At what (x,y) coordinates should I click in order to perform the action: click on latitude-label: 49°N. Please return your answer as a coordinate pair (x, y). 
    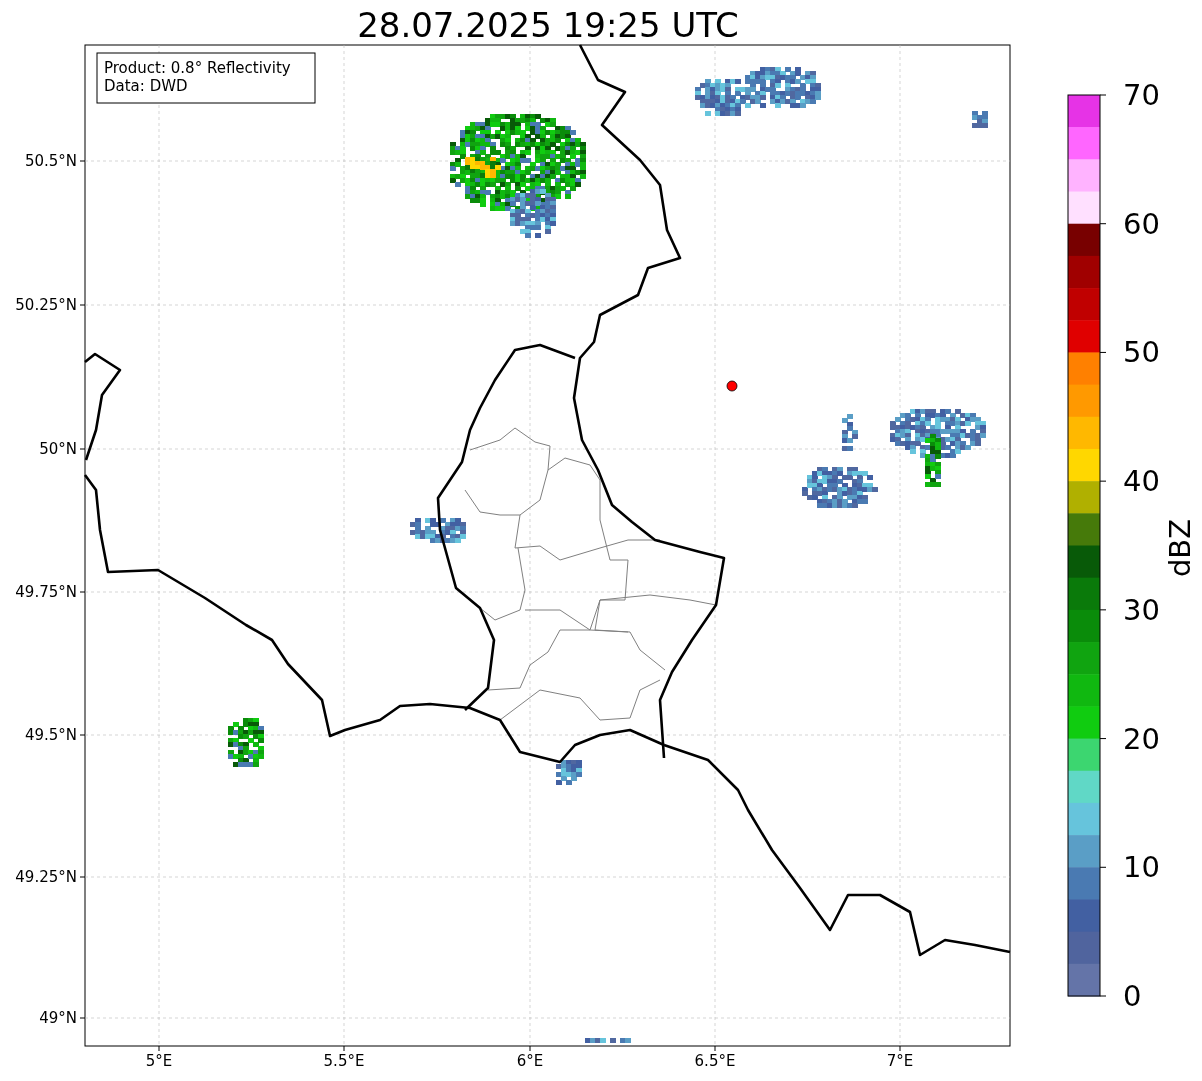
    Looking at the image, I should click on (58, 1018).